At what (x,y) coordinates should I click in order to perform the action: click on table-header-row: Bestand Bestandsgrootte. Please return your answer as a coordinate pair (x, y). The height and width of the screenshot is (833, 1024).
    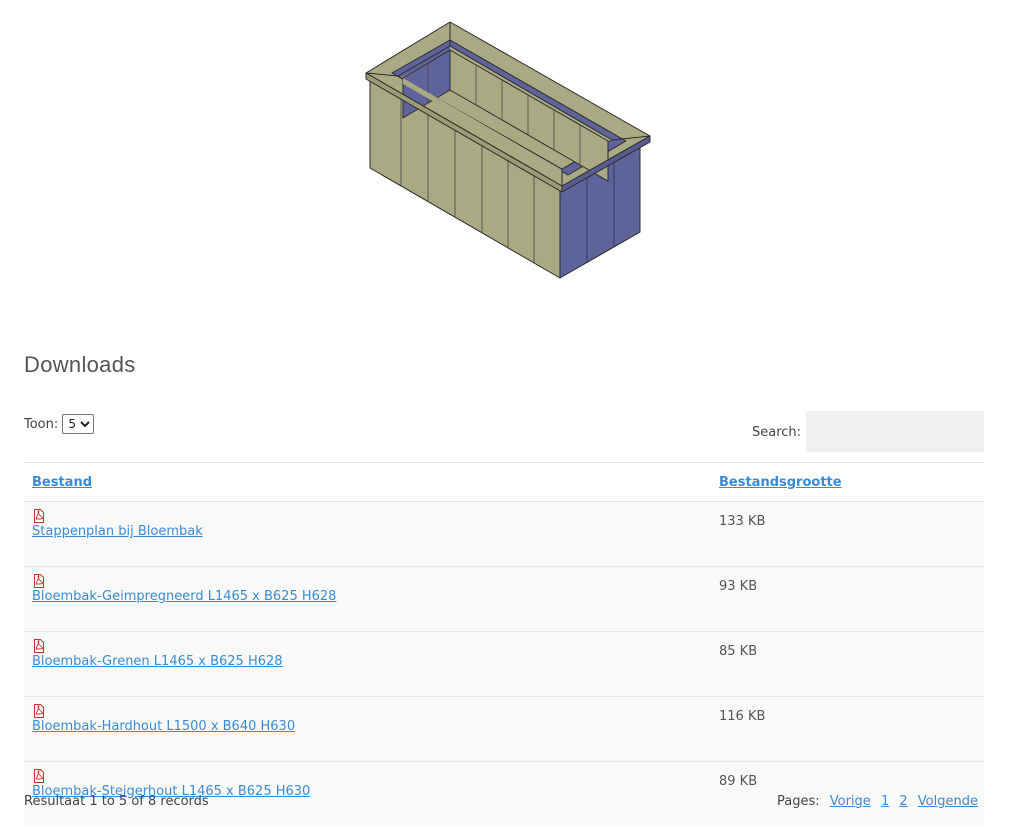
    Looking at the image, I should click on (504, 482).